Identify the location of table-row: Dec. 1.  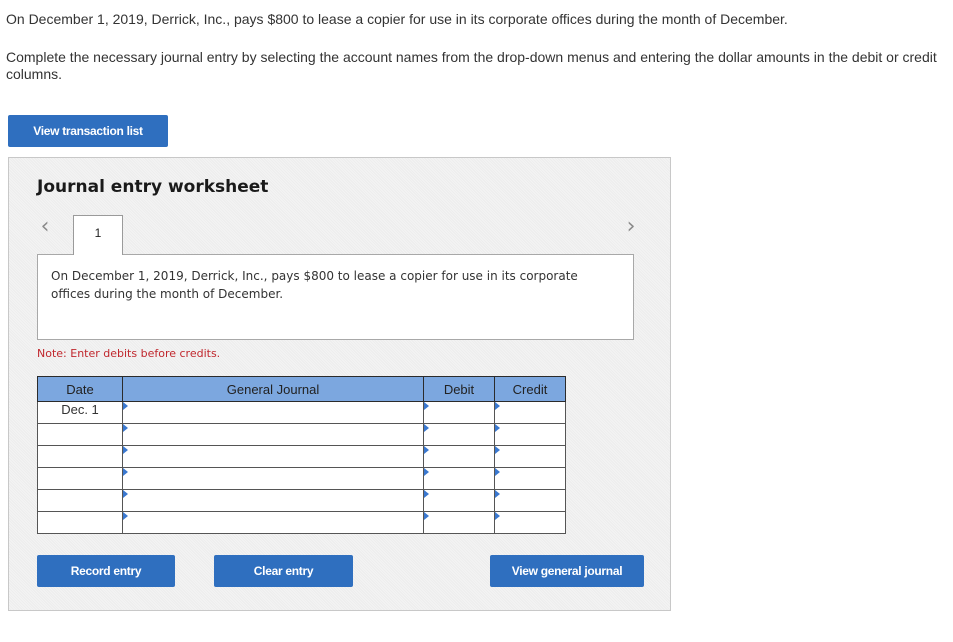
(301, 412).